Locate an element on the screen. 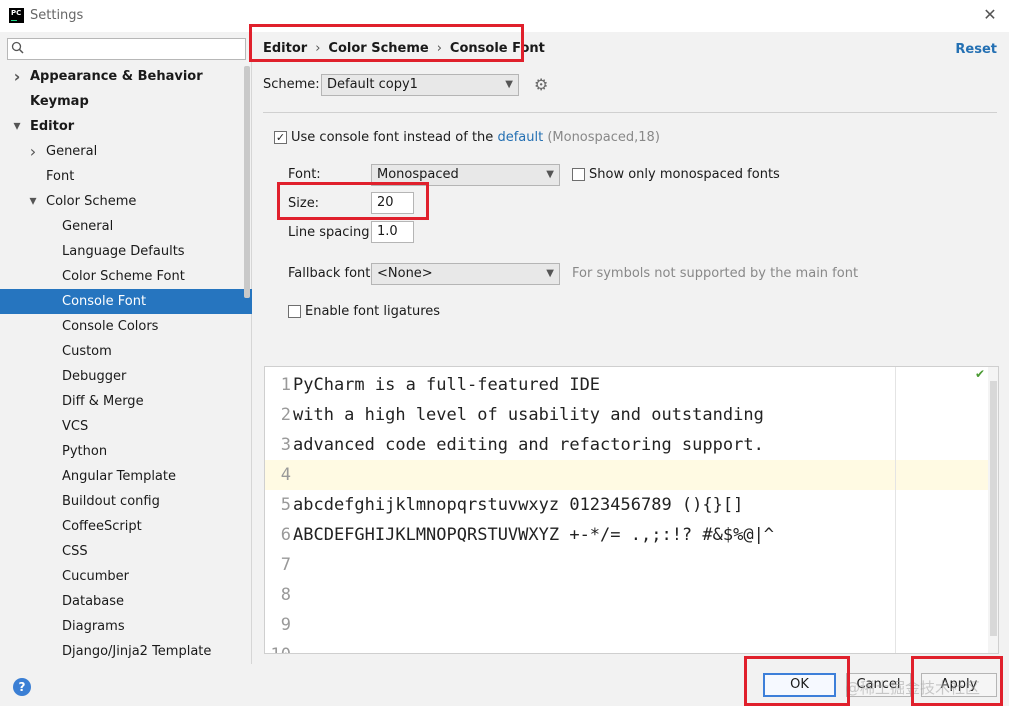 The image size is (1009, 706). sidebar-item: Diagrams is located at coordinates (126, 626).